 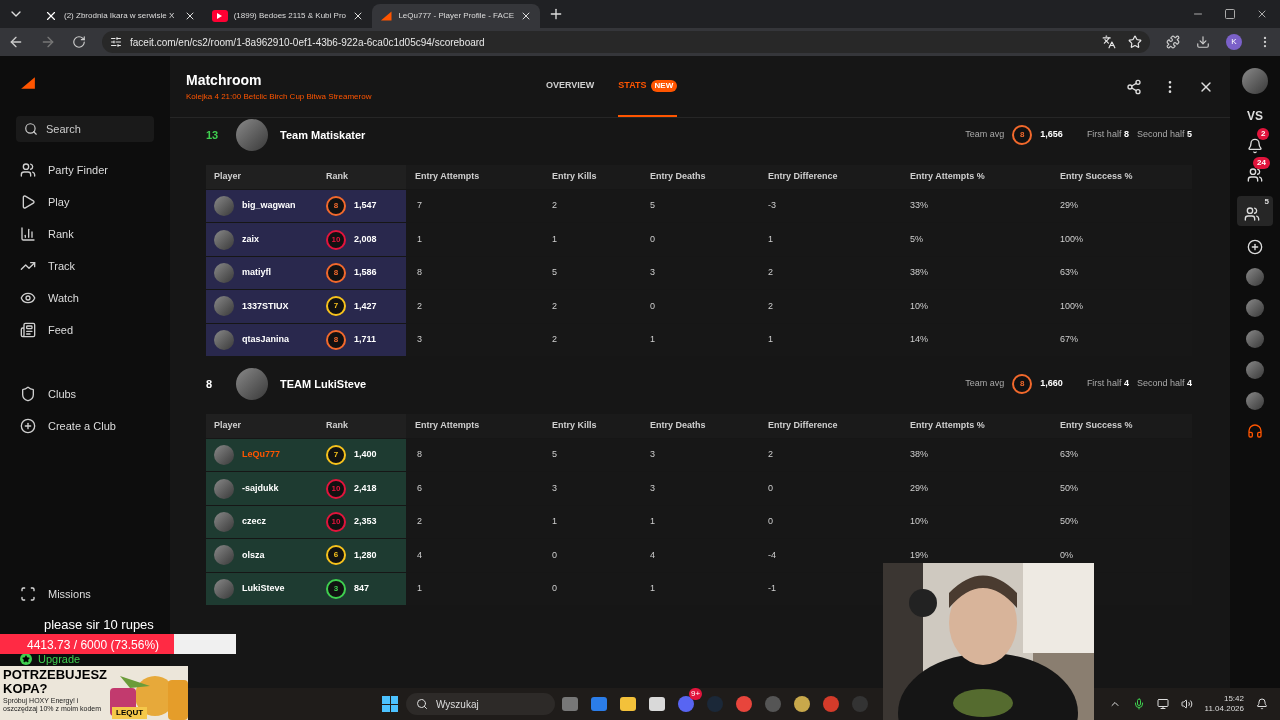 What do you see at coordinates (266, 239) in the screenshot?
I see `player-cell: zaix` at bounding box center [266, 239].